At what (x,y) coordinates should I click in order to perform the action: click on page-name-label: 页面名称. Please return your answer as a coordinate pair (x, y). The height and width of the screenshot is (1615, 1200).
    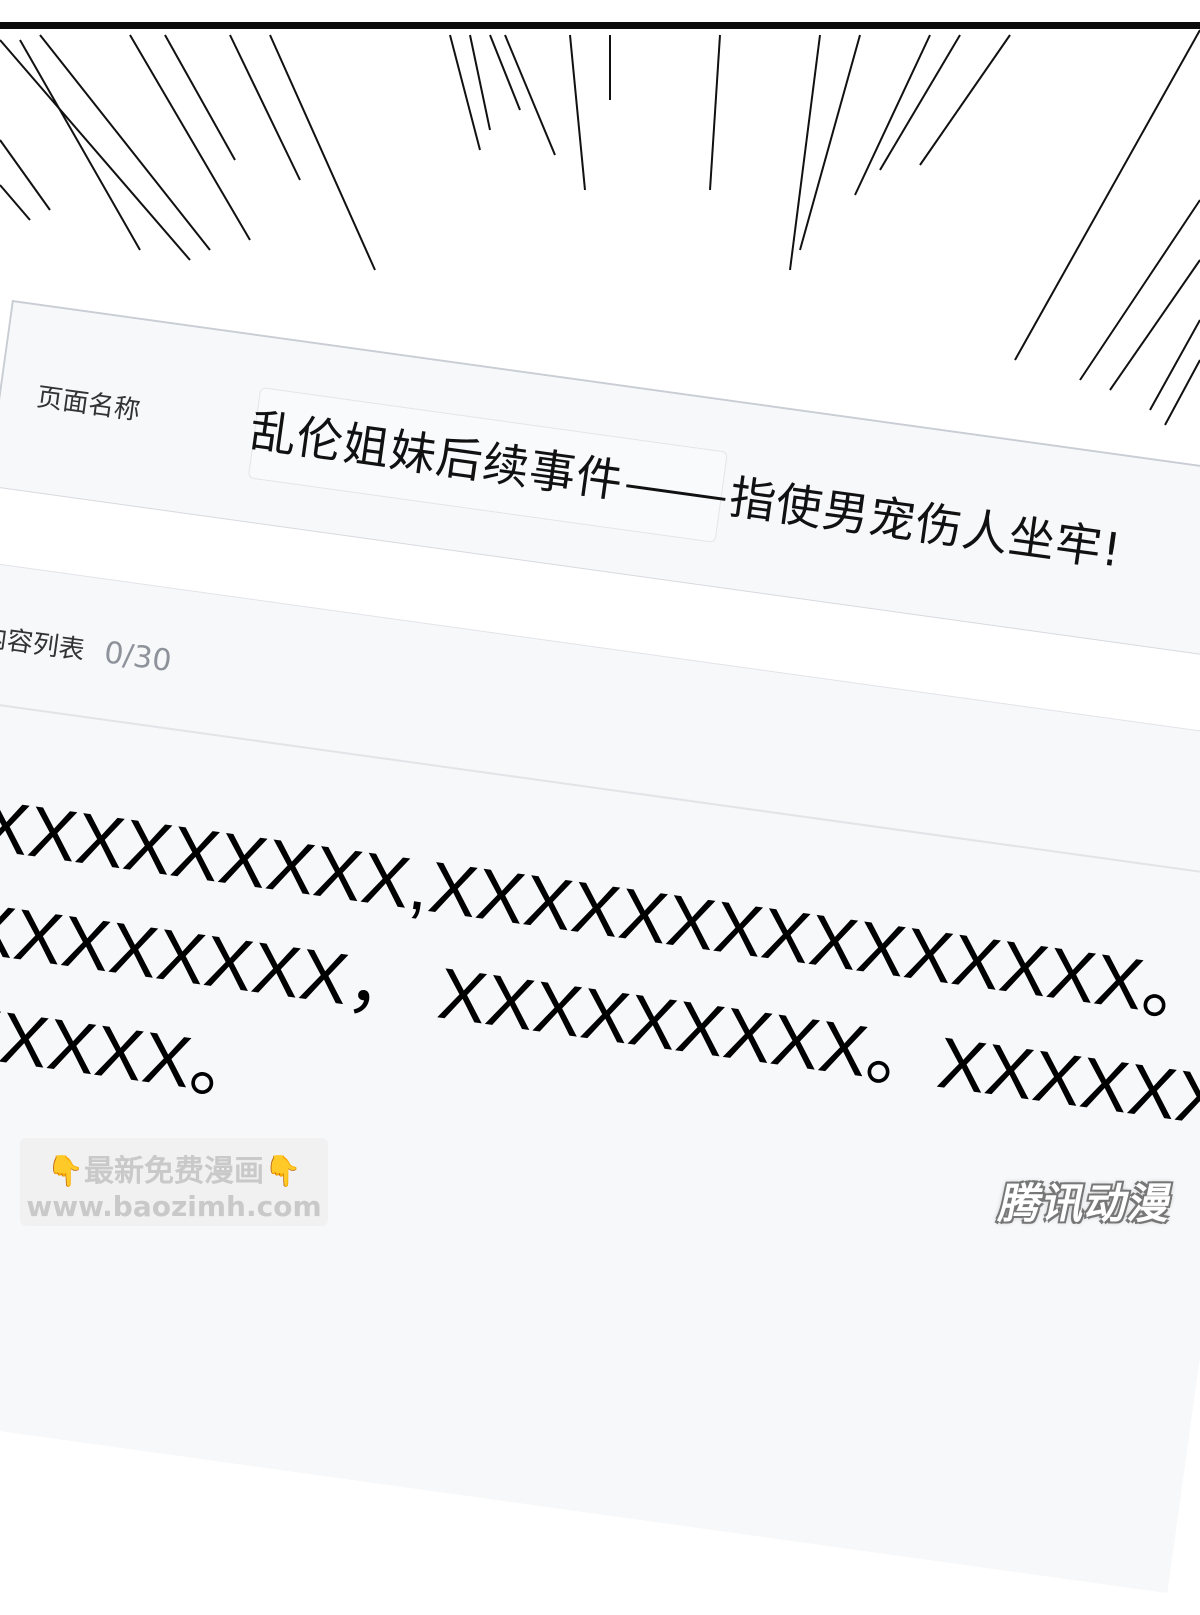
    Looking at the image, I should click on (88, 404).